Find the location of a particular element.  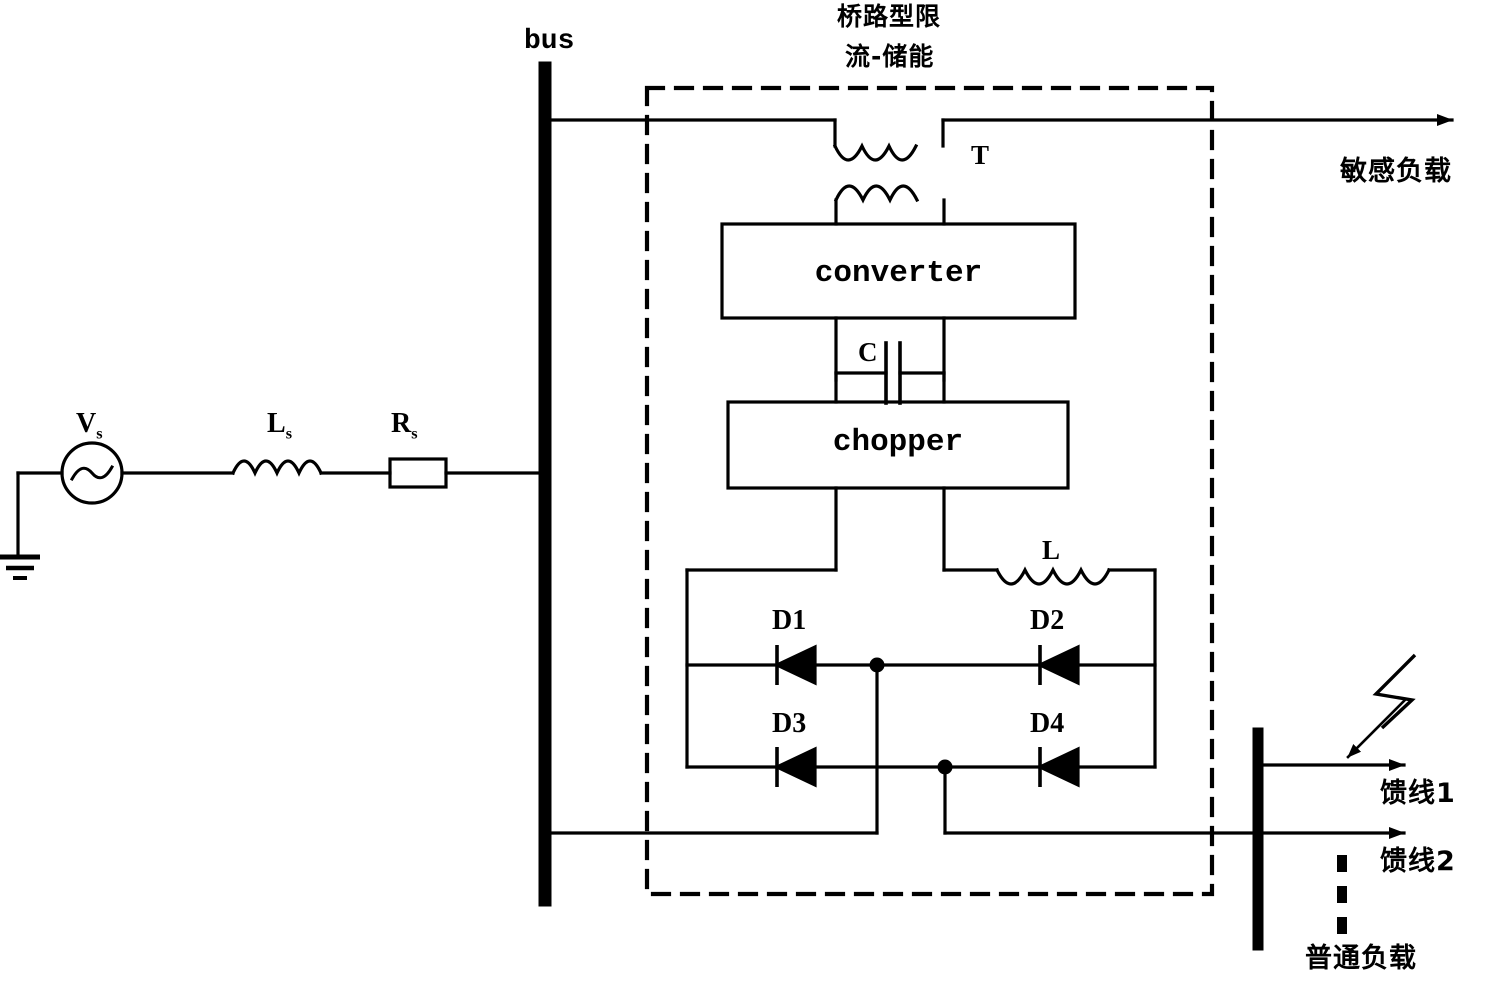

ac-source-sine is located at coordinates (92, 473).